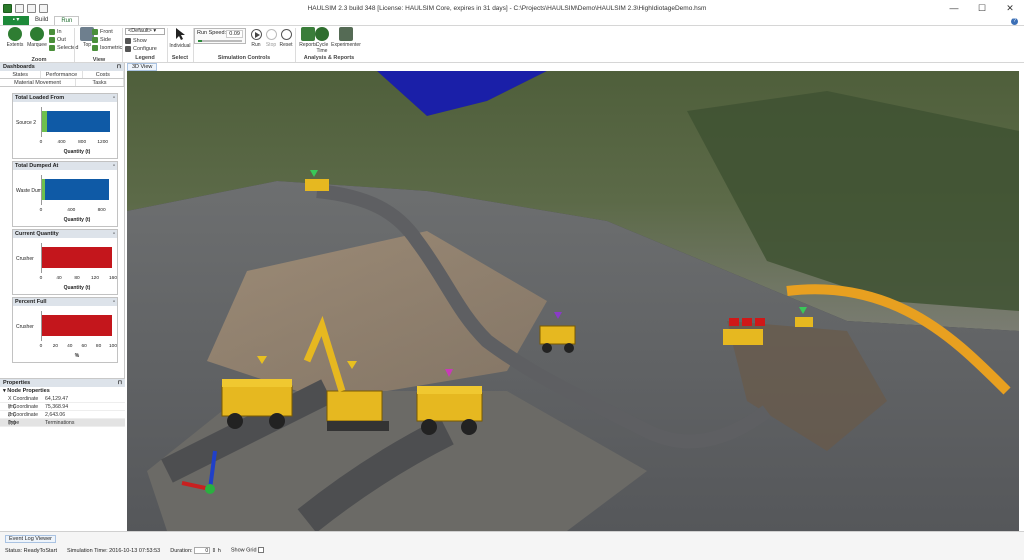 Image resolution: width=1024 pixels, height=560 pixels. What do you see at coordinates (346, 34) in the screenshot?
I see `experimenter-icon` at bounding box center [346, 34].